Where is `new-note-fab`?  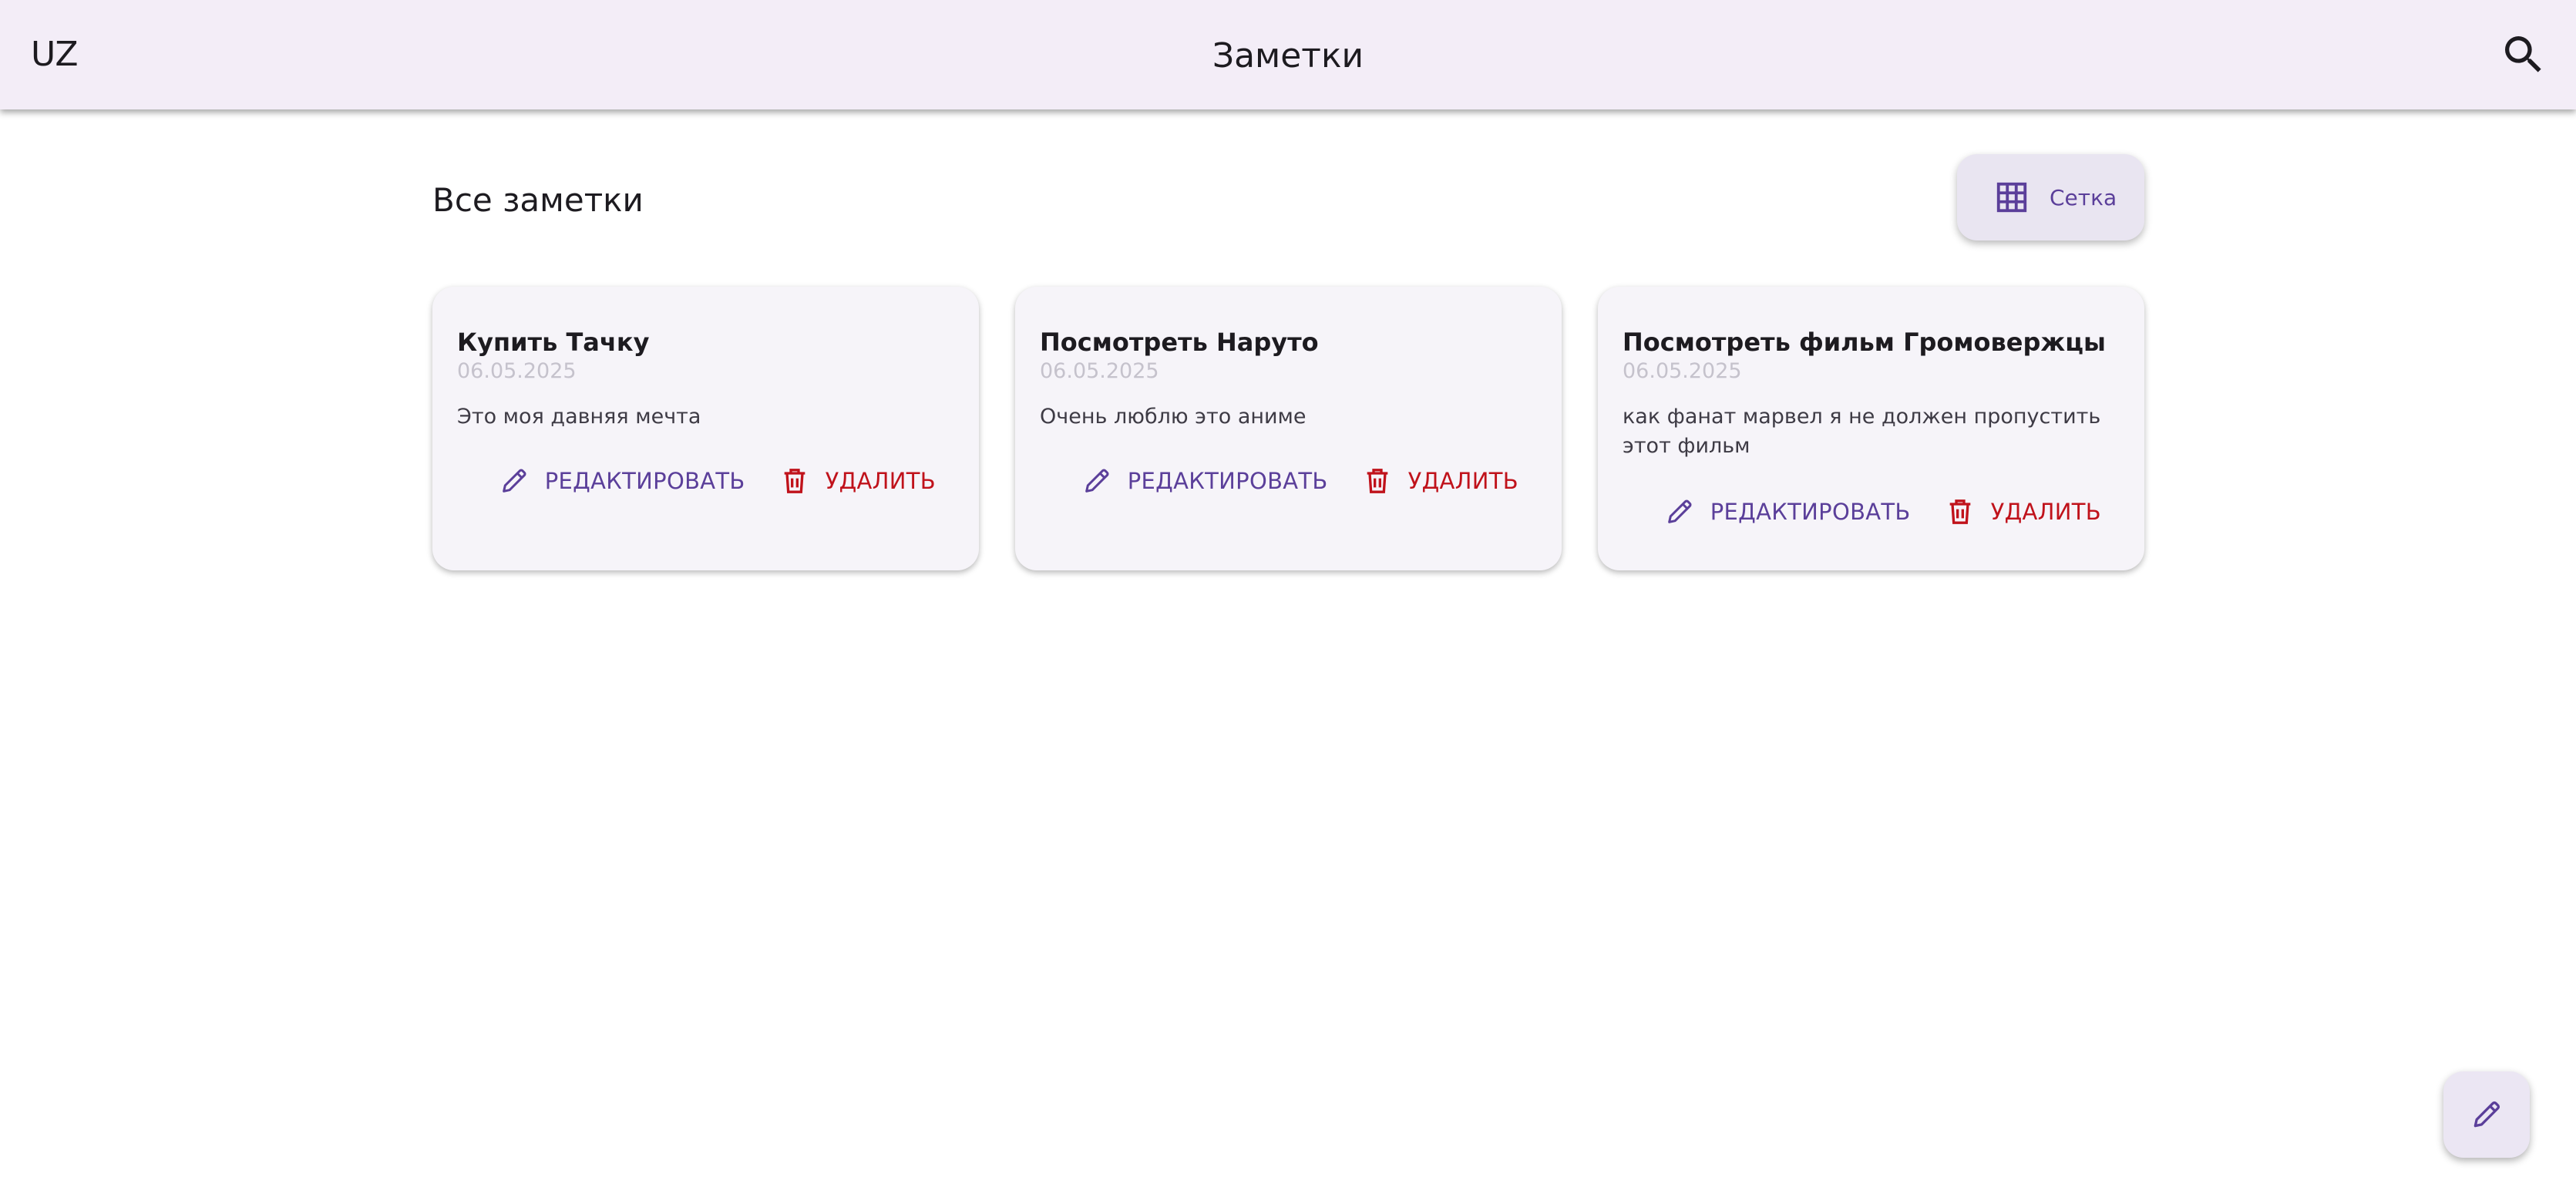
new-note-fab is located at coordinates (2486, 1114).